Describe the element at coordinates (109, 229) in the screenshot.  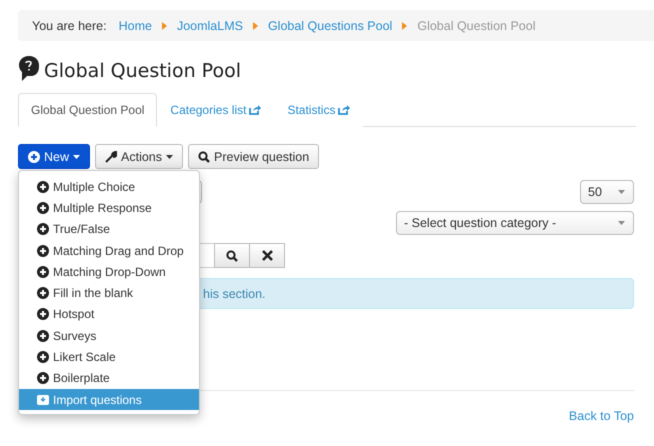
I see `menu-item: True/False` at that location.